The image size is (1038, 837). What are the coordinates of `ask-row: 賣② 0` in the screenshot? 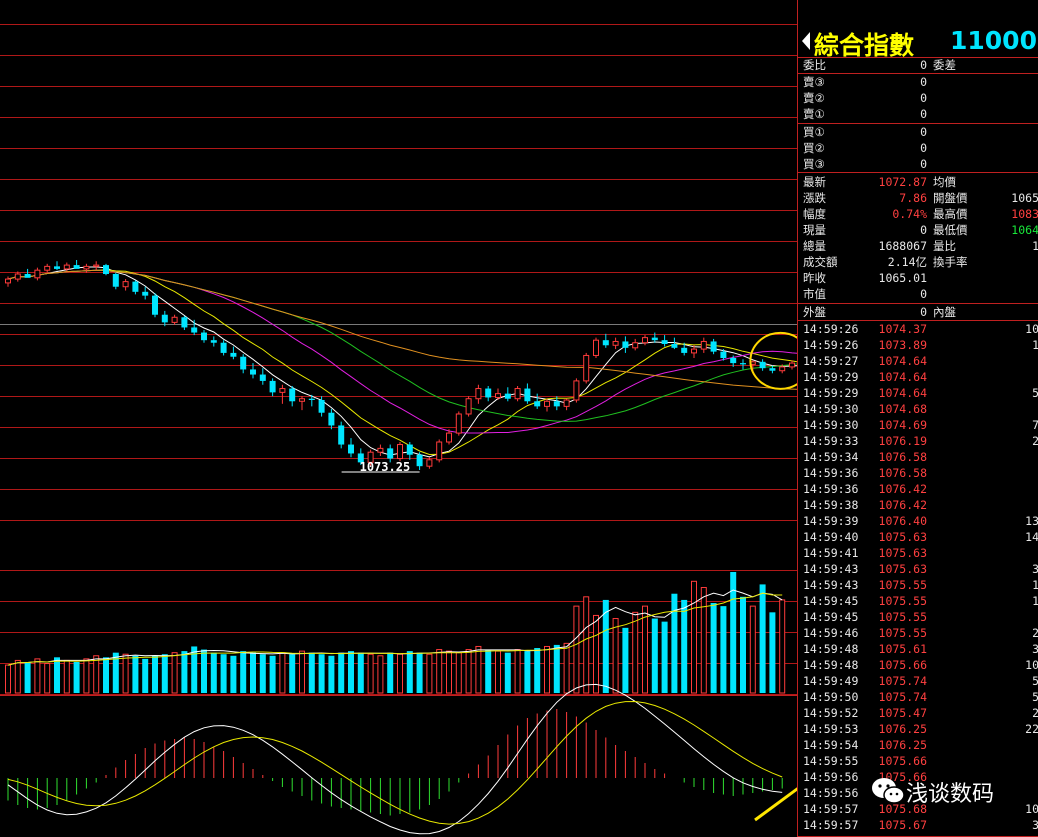 It's located at (918, 98).